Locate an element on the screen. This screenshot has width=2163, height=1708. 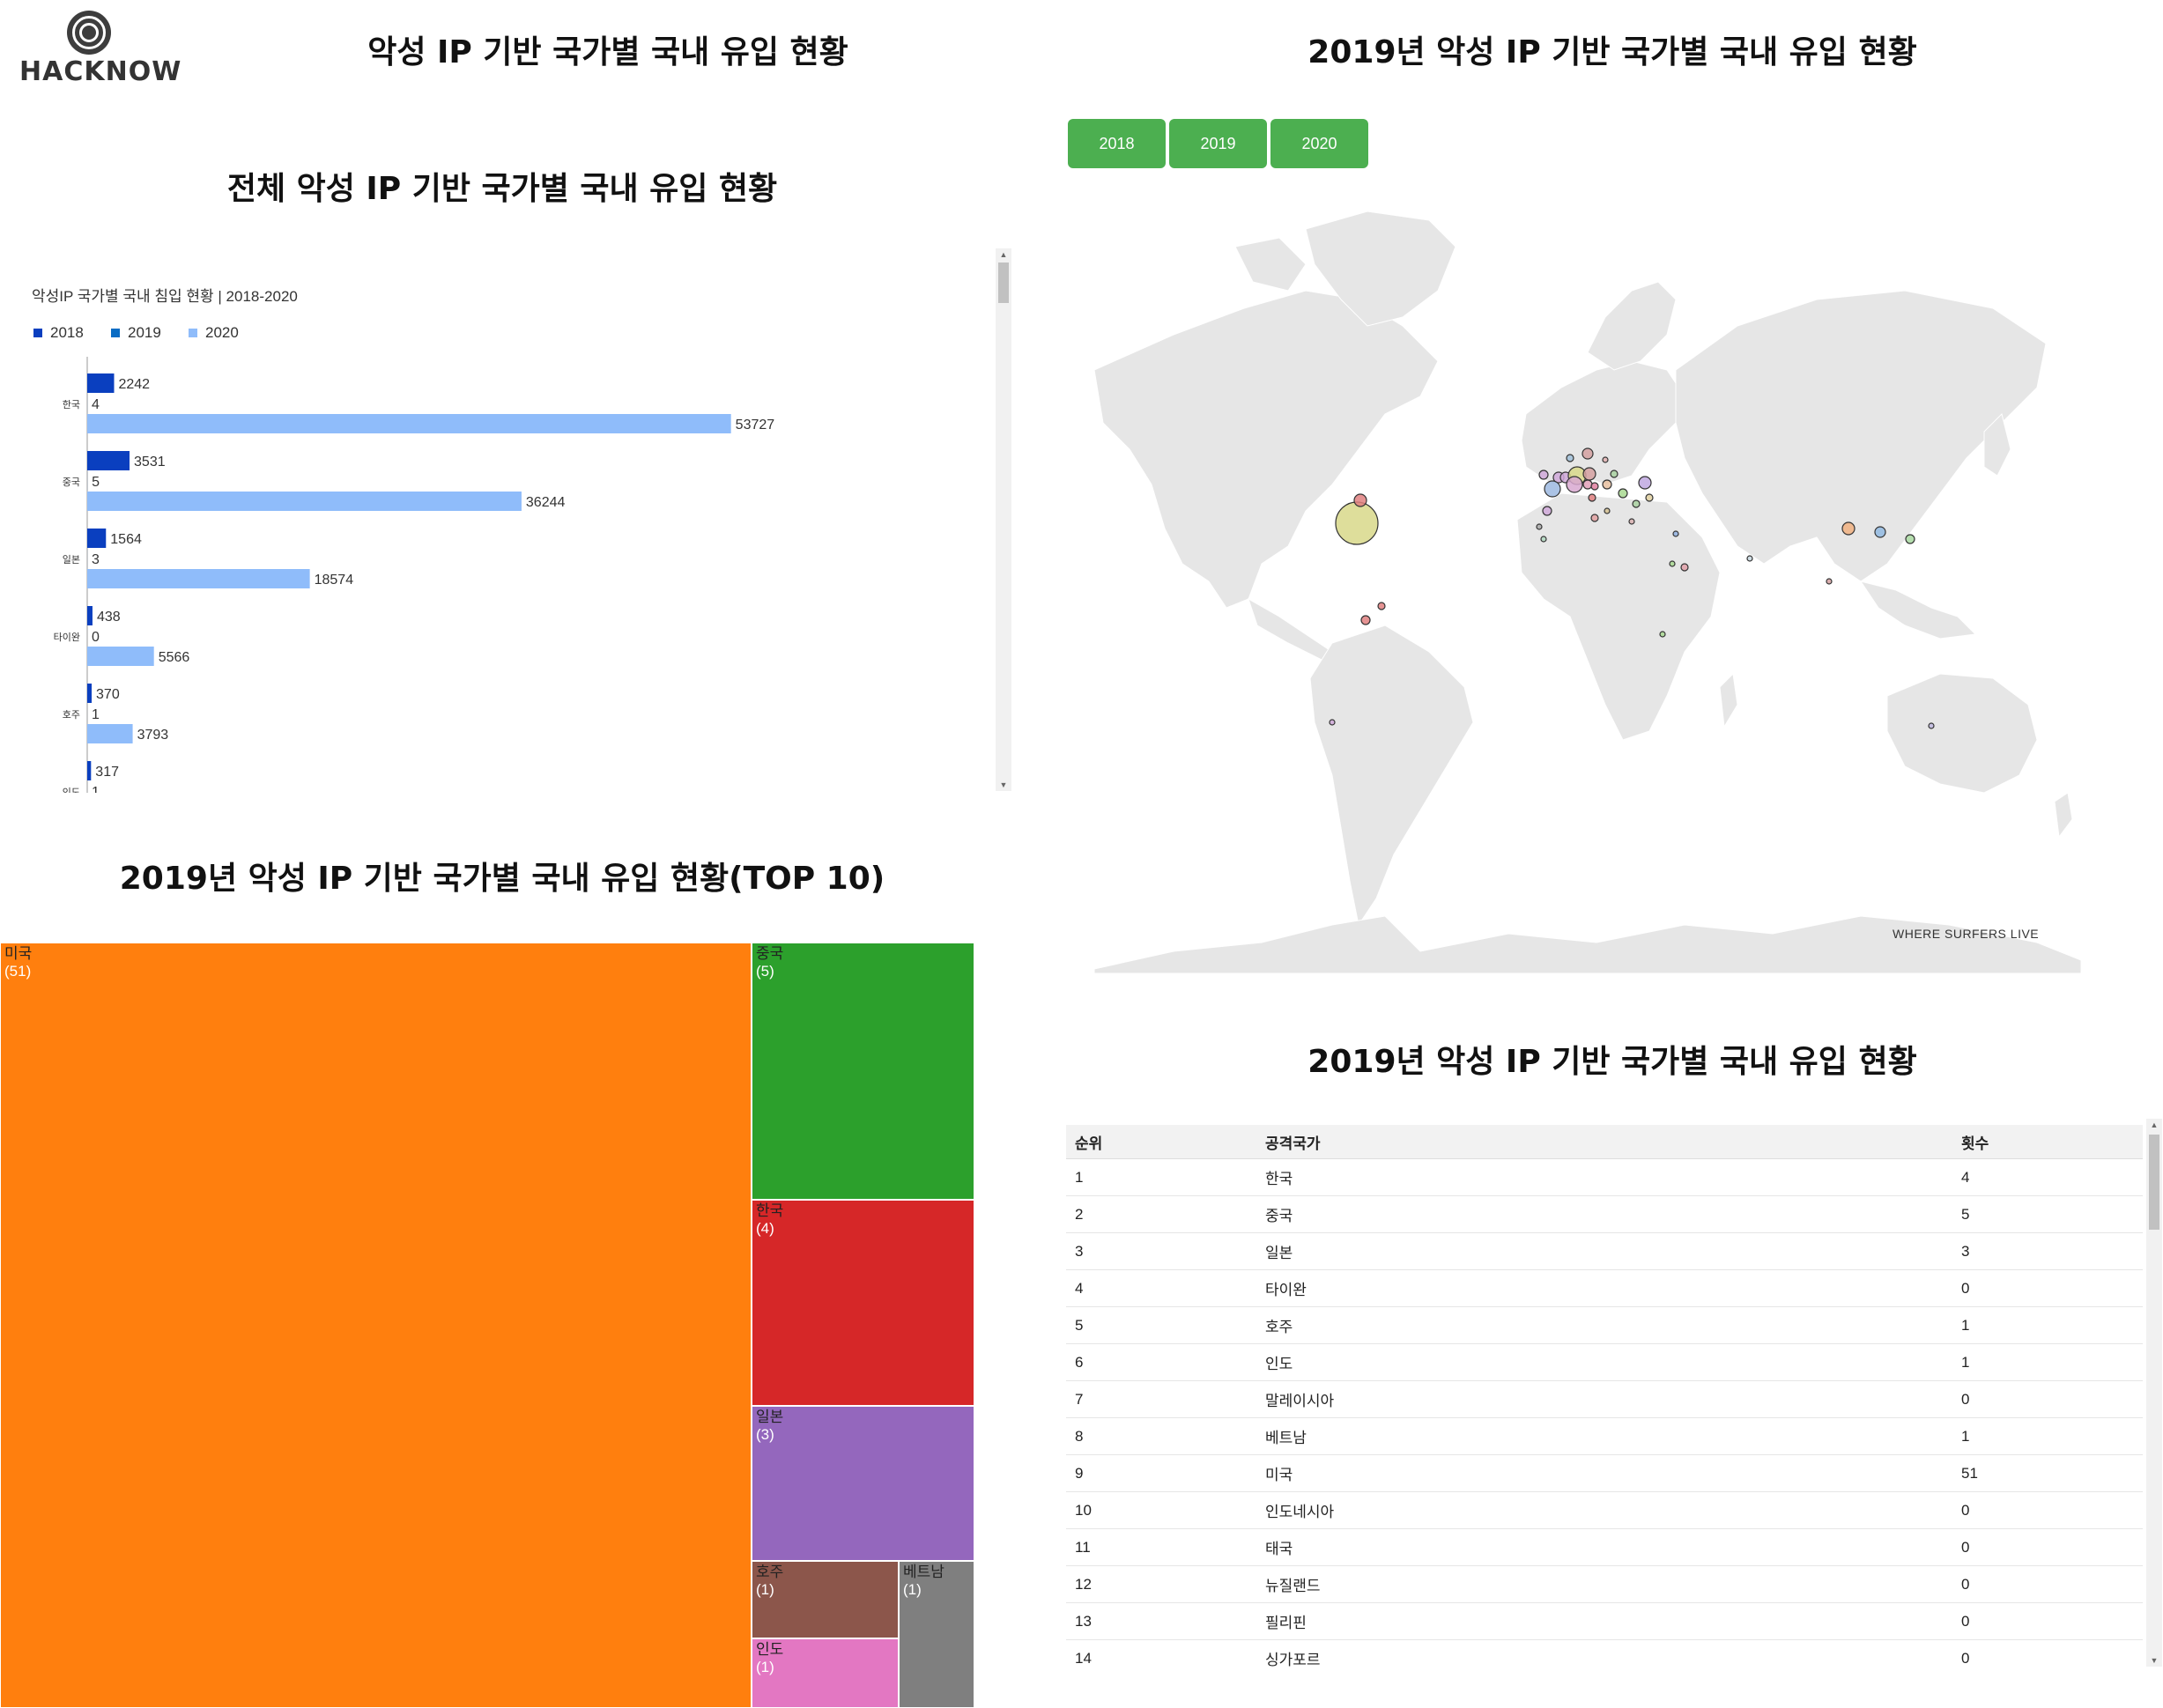
australia-shape is located at coordinates (1962, 734).